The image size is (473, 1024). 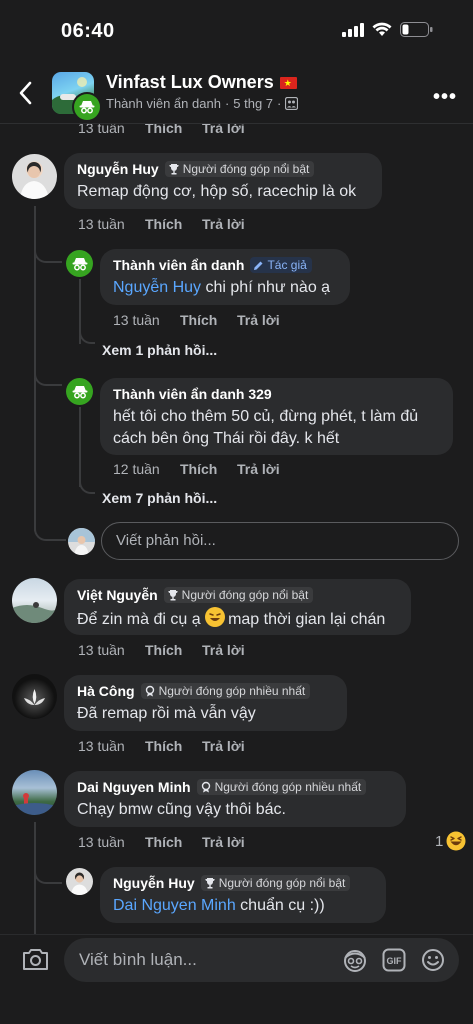 I want to click on comment-input: Viết bình luận... GIF, so click(x=261, y=960).